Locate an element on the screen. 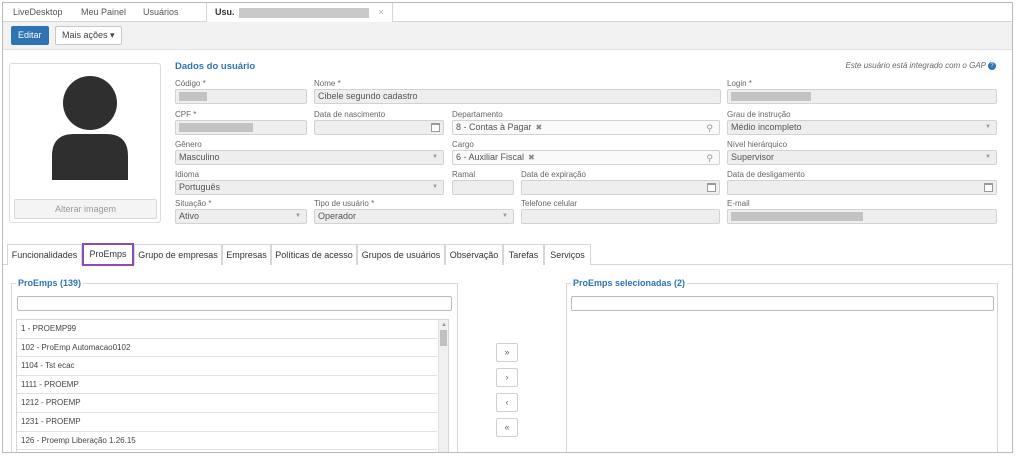  tab-user-detail-label: Usu. is located at coordinates (225, 12).